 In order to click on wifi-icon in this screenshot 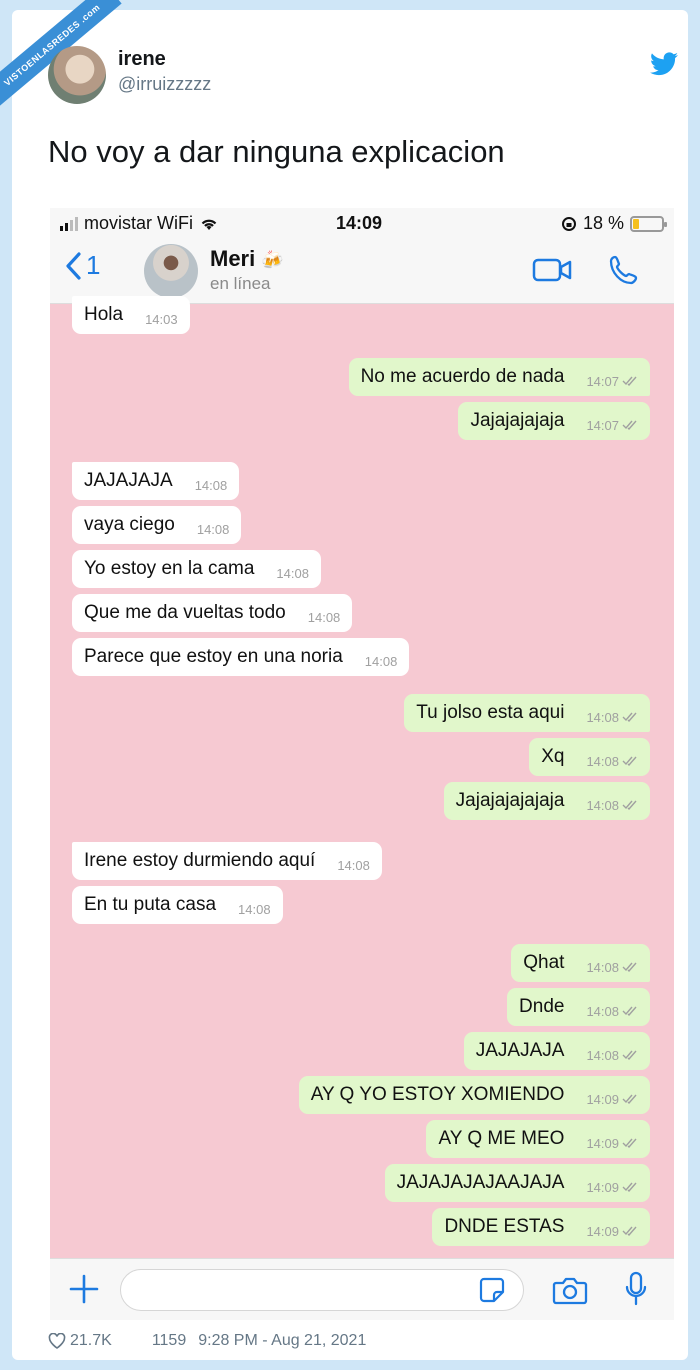, I will do `click(209, 224)`.